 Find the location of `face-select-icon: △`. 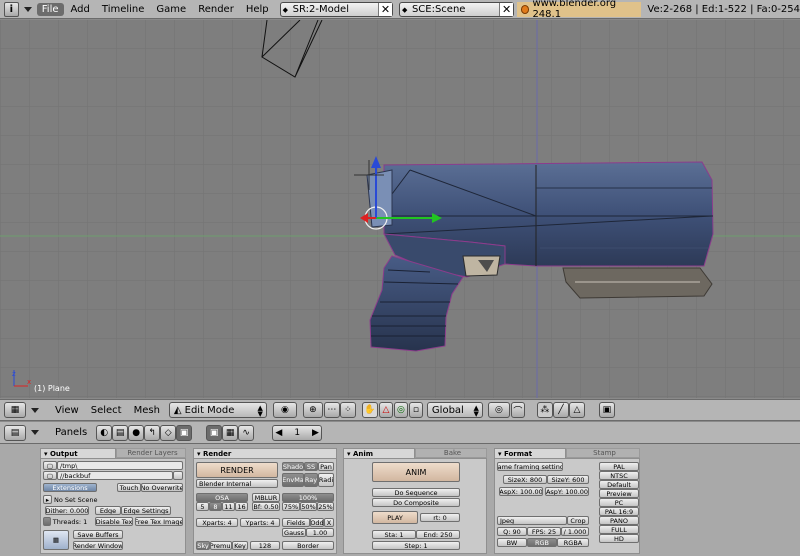

face-select-icon: △ is located at coordinates (576, 410).